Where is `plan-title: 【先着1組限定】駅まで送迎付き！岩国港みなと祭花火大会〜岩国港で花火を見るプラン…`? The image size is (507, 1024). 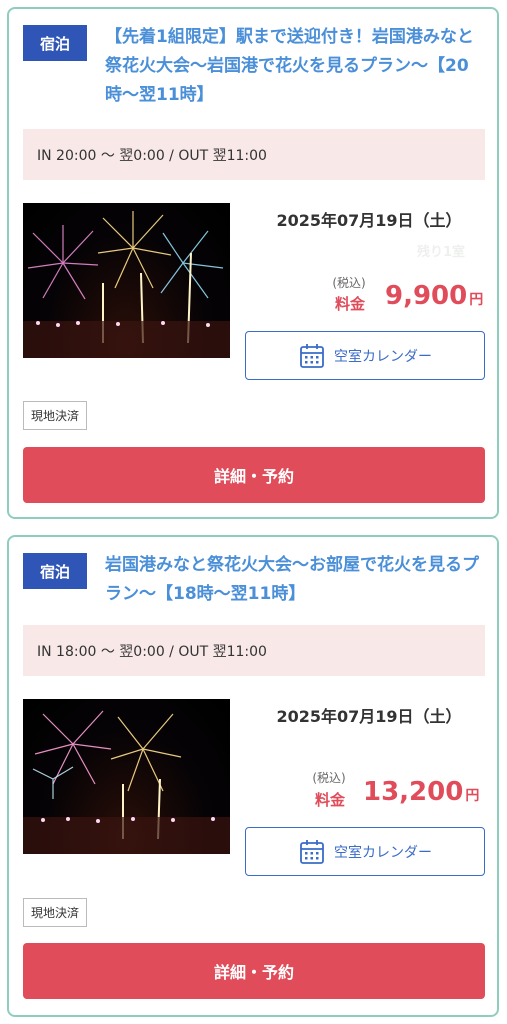
plan-title: 【先着1組限定】駅まで送迎付き！岩国港みなと祭花火大会〜岩国港で花火を見るプラン… is located at coordinates (296, 66).